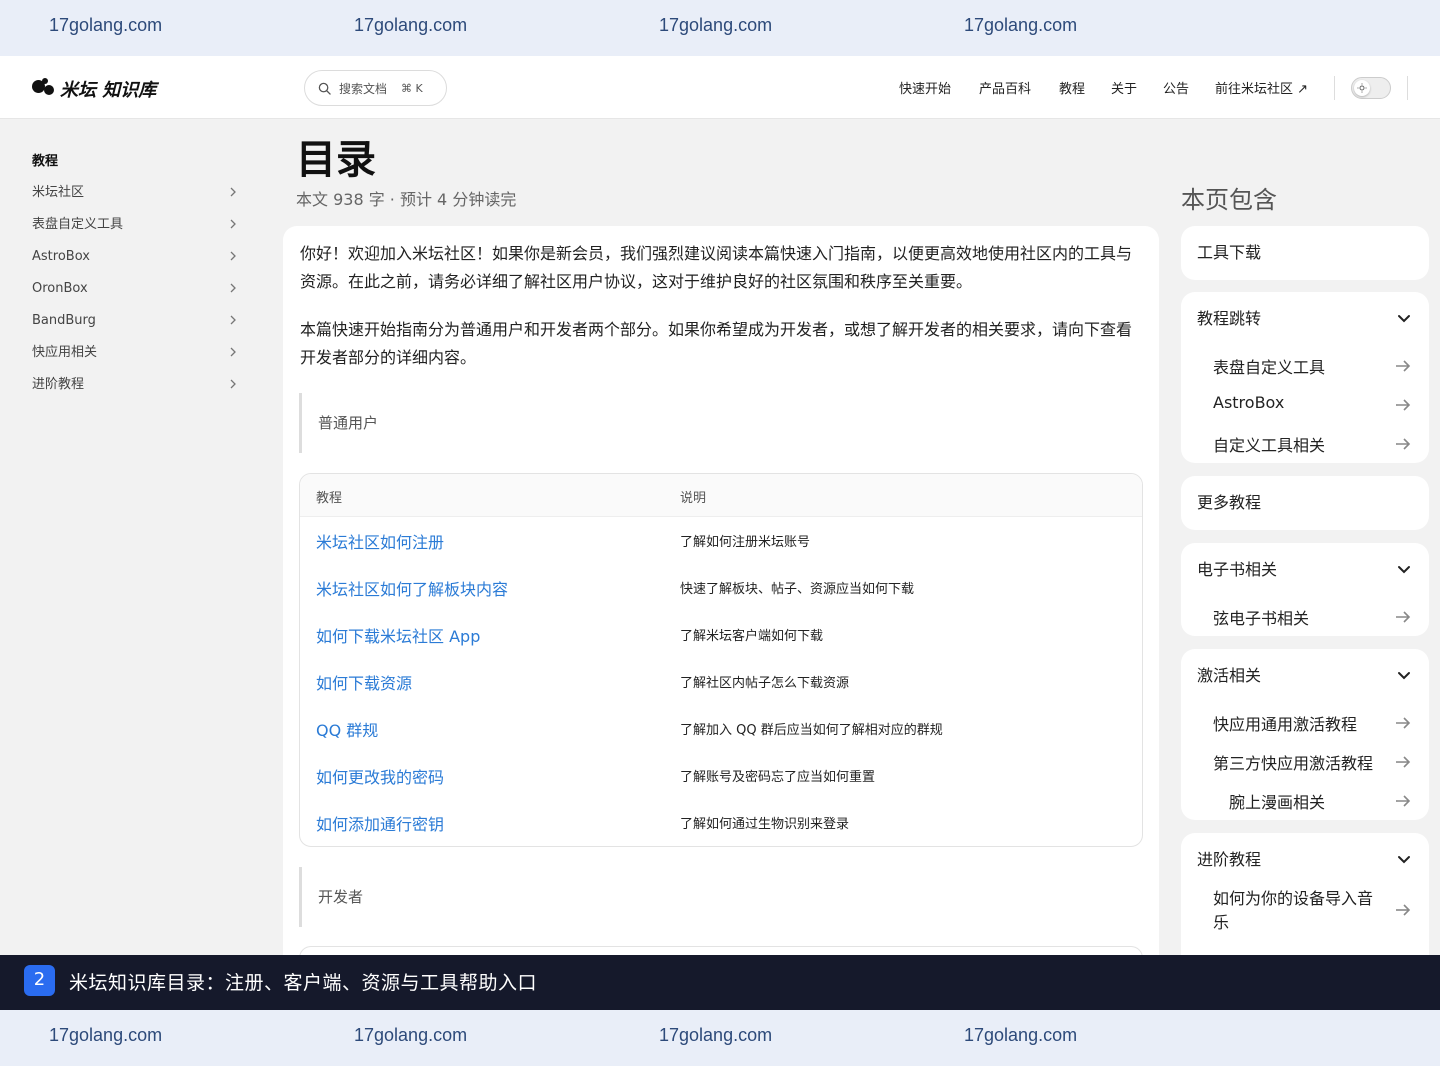 The height and width of the screenshot is (1066, 1440). What do you see at coordinates (1305, 503) in the screenshot?
I see `toc-section-more-tutorials: 更多教程` at bounding box center [1305, 503].